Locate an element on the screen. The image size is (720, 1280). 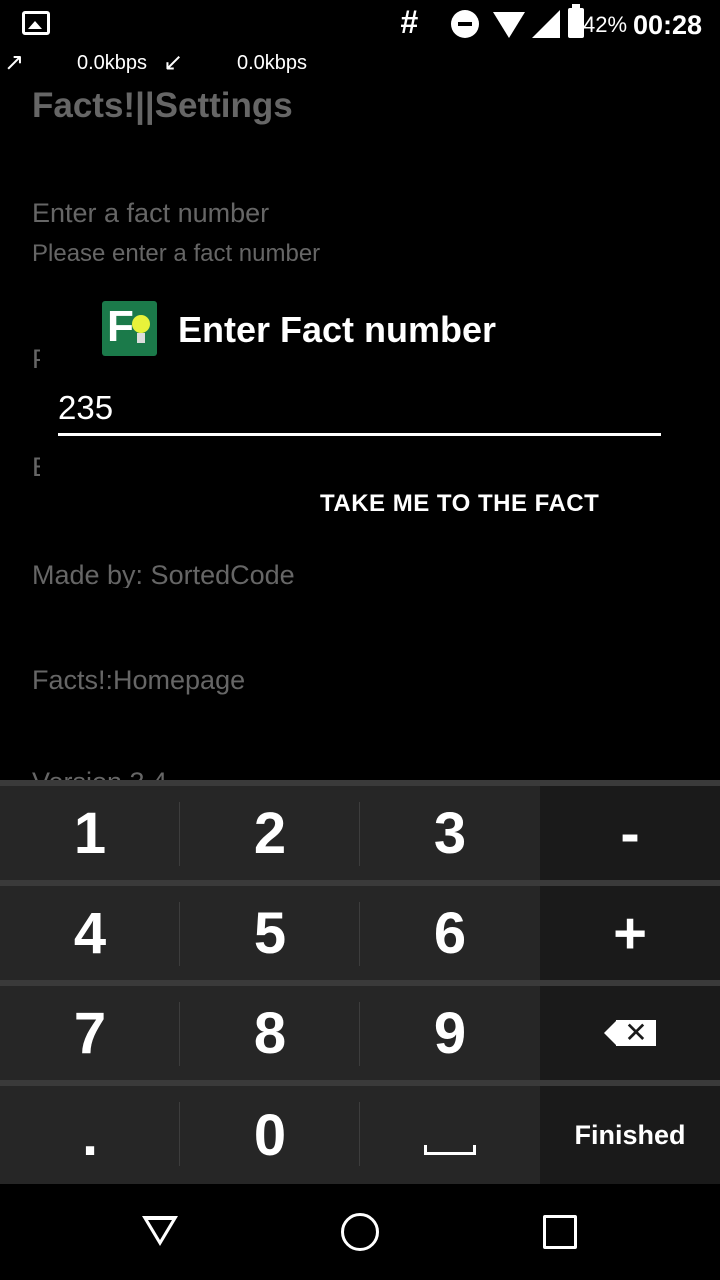
facts-app-icon: F is located at coordinates (129, 328).